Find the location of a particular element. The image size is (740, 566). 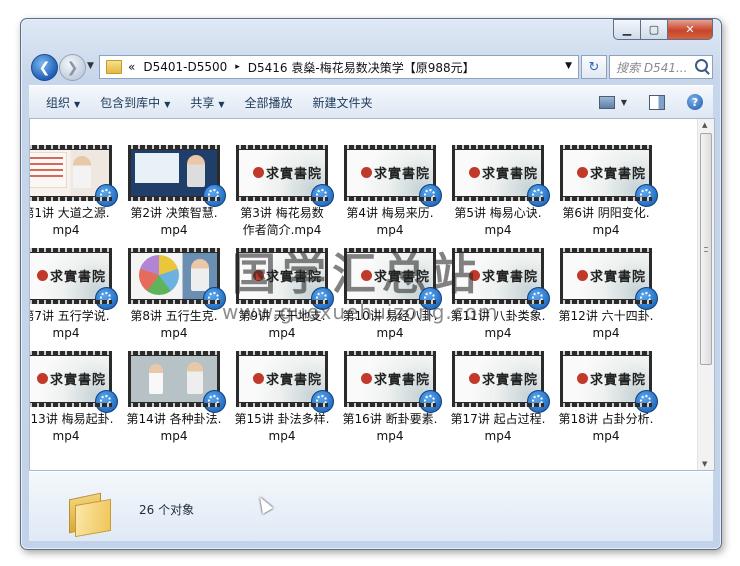

include-in-library-menu: 包含到库中 ▼ is located at coordinates (135, 102).